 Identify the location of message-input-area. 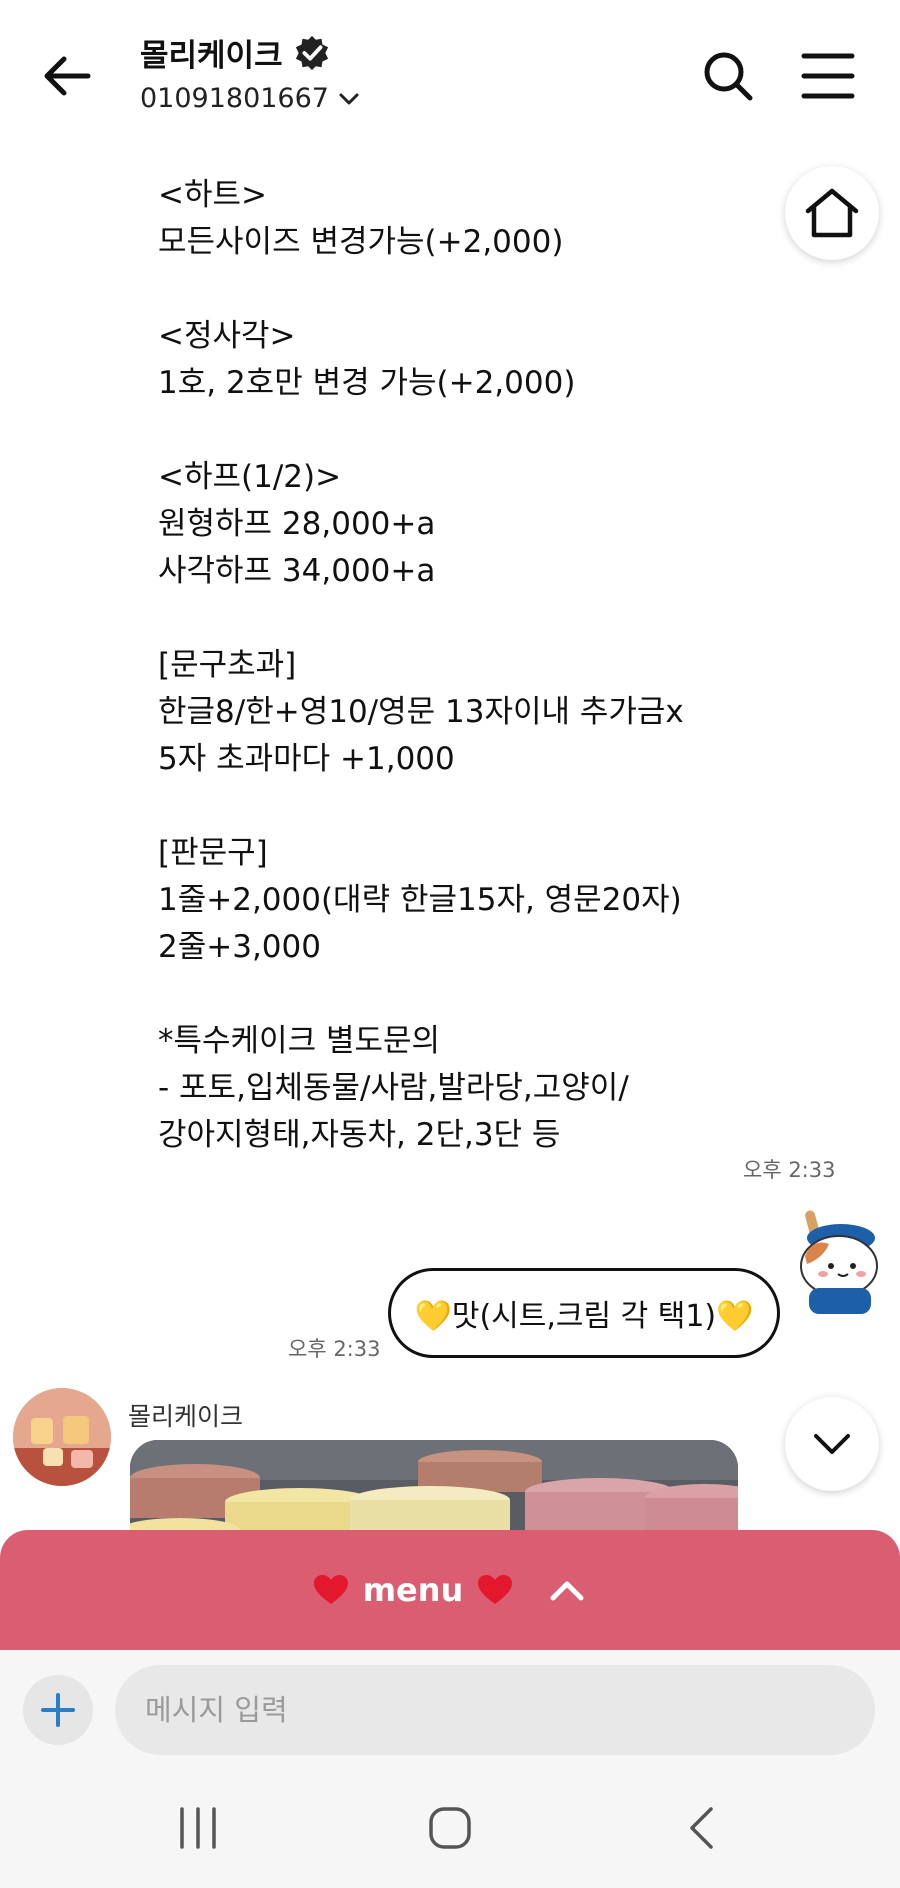
(450, 1710).